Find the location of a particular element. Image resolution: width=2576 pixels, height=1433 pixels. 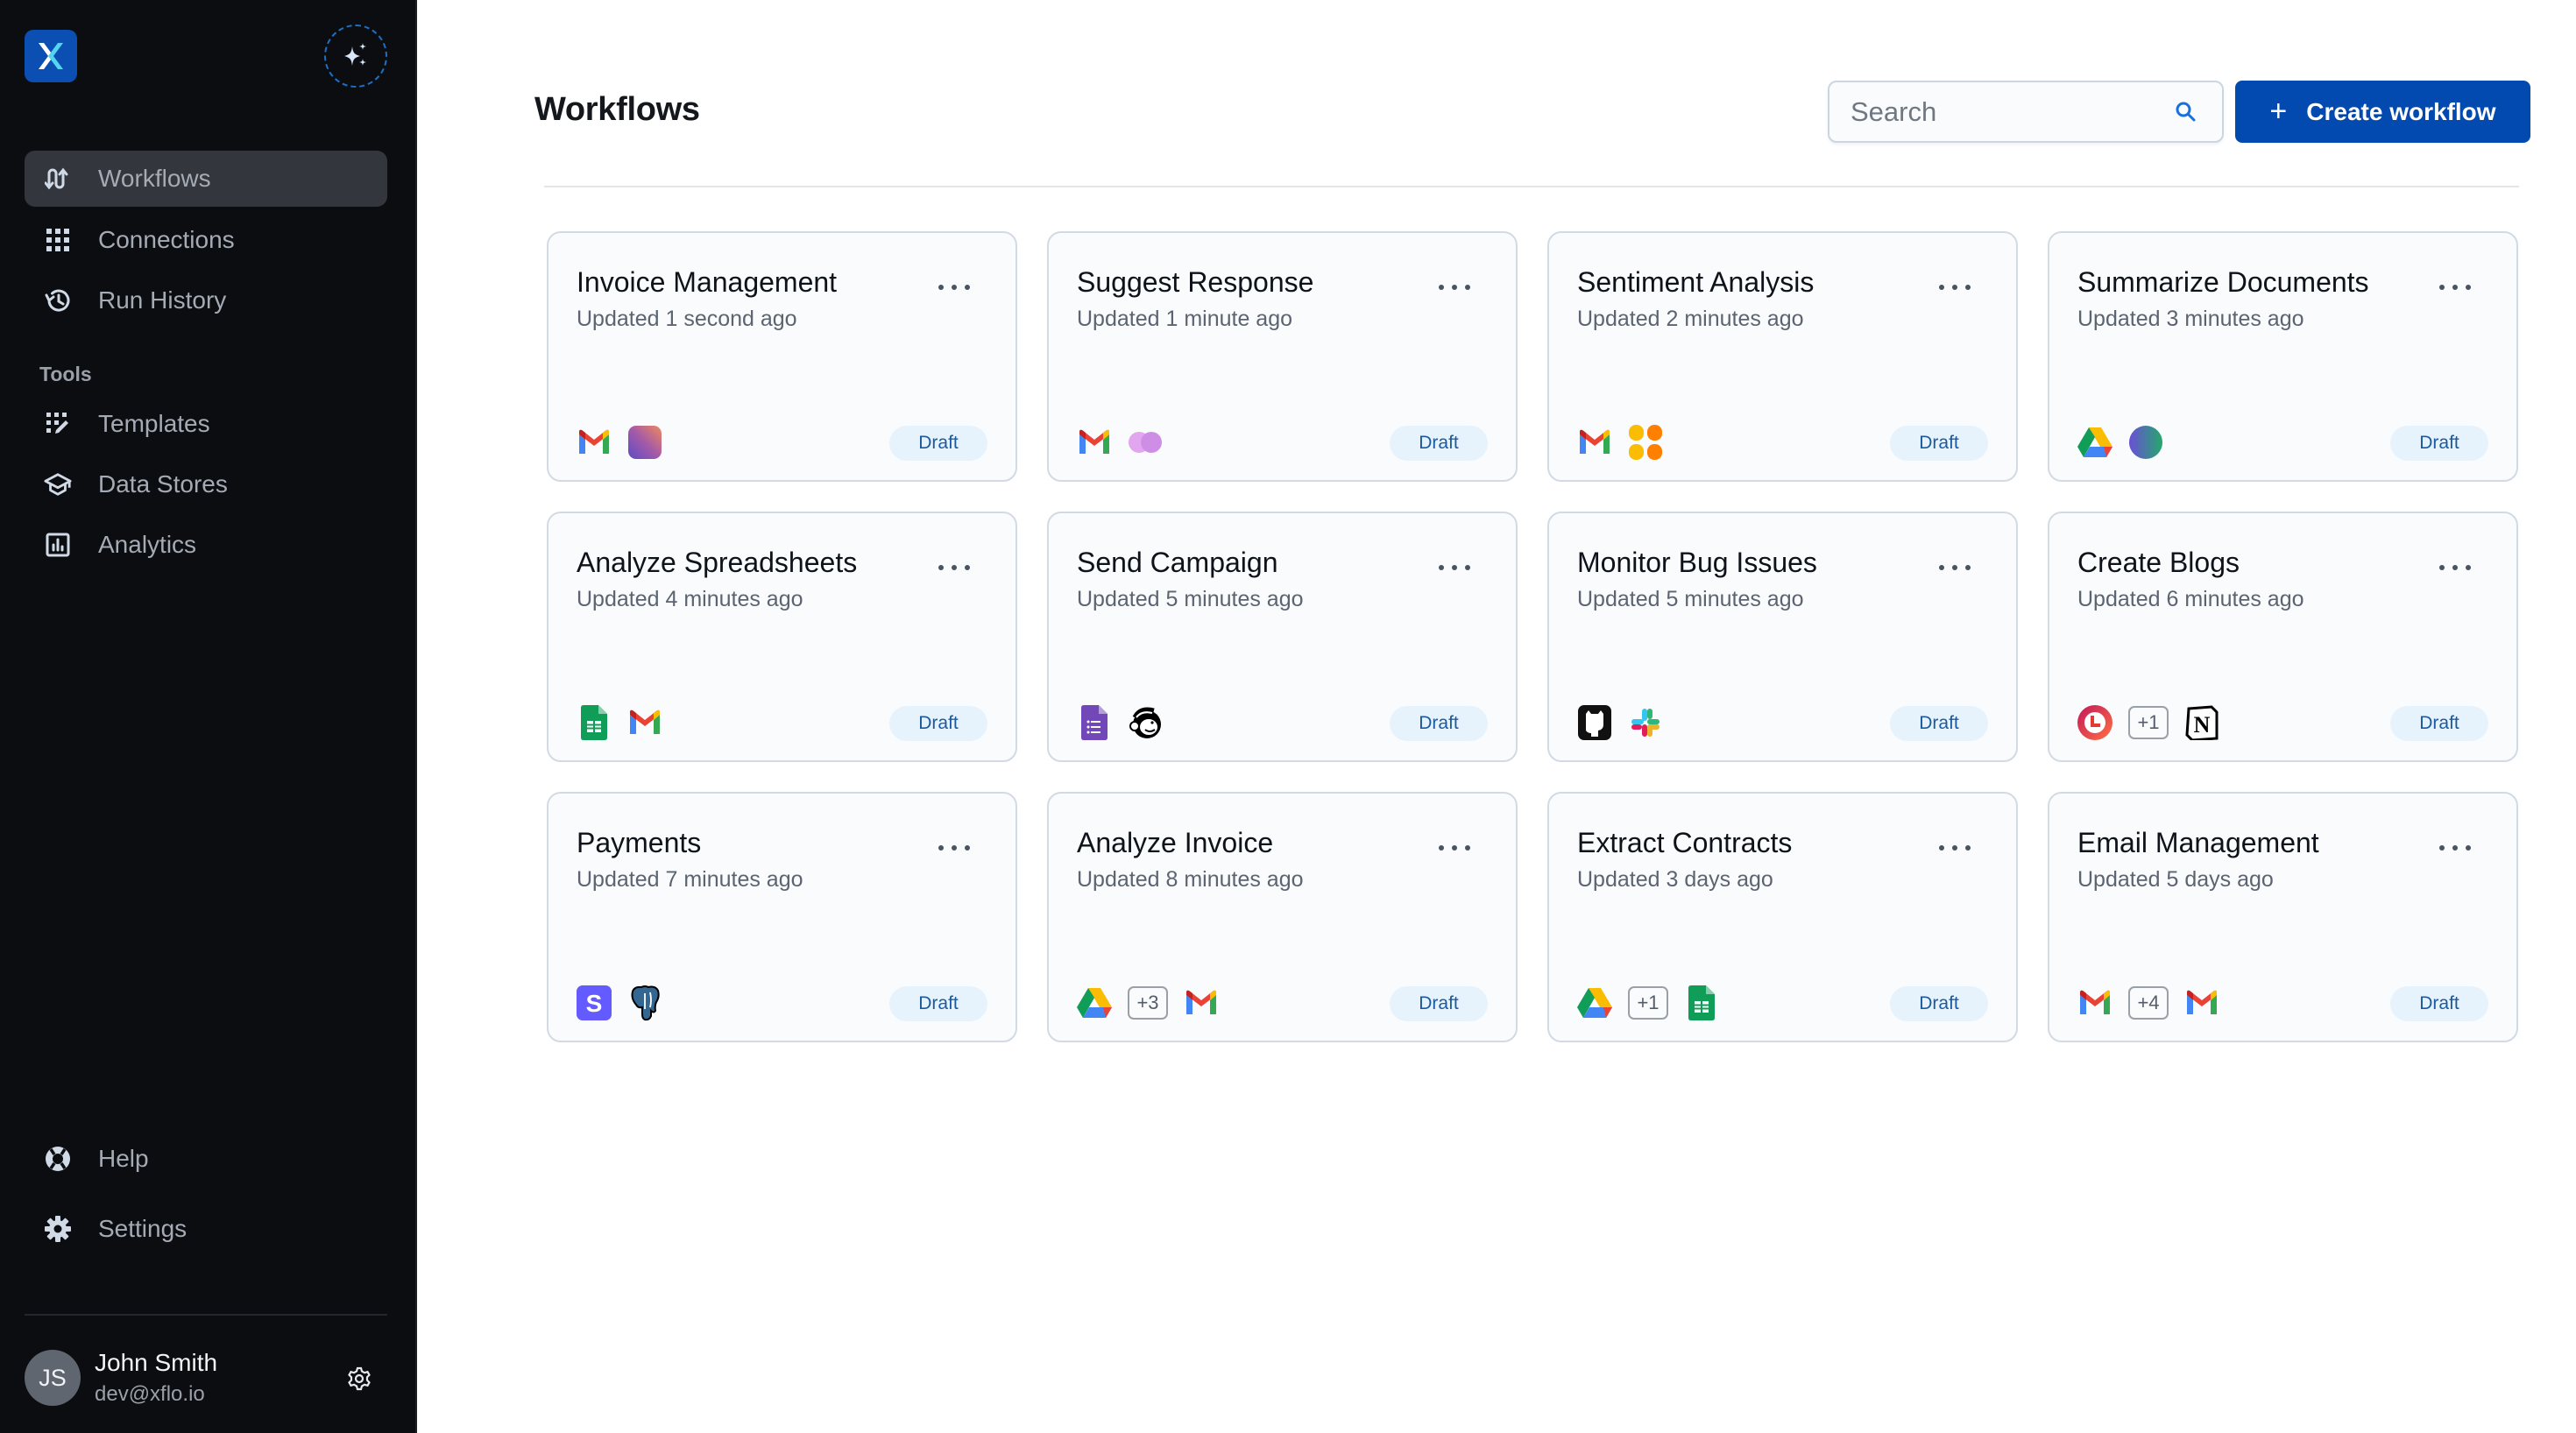

google-drive-icon is located at coordinates (1594, 1002).